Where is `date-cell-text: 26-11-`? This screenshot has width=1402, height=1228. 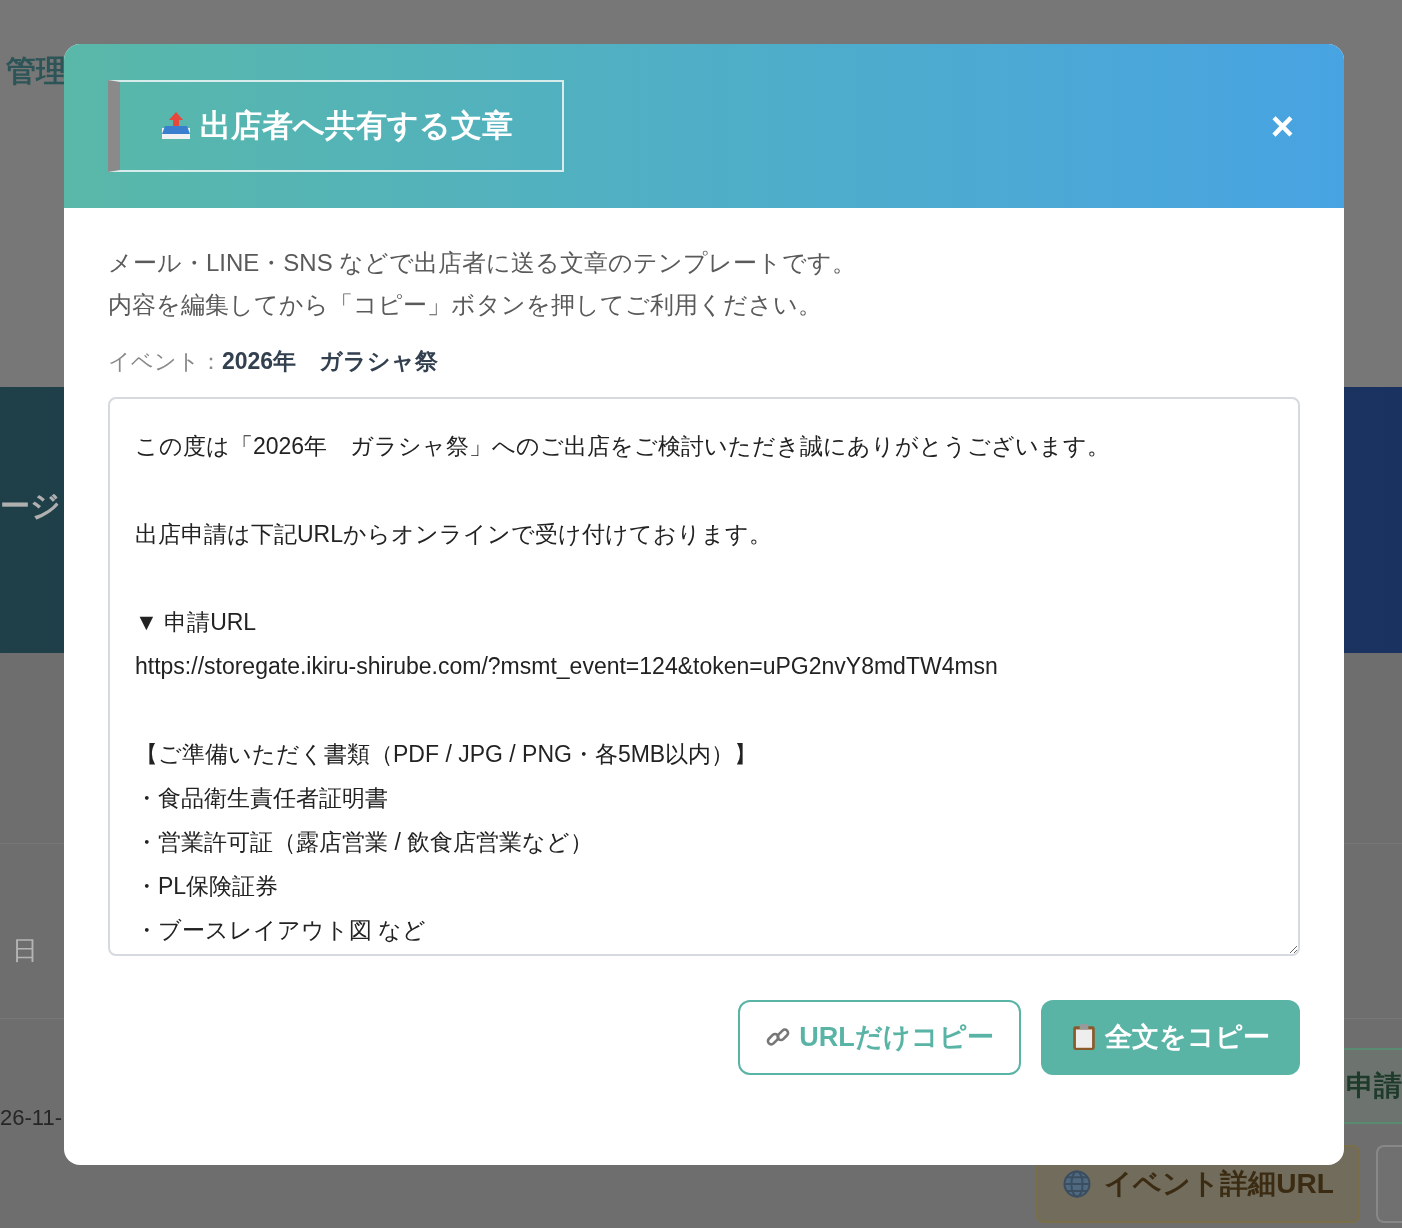
date-cell-text: 26-11- is located at coordinates (31, 1118).